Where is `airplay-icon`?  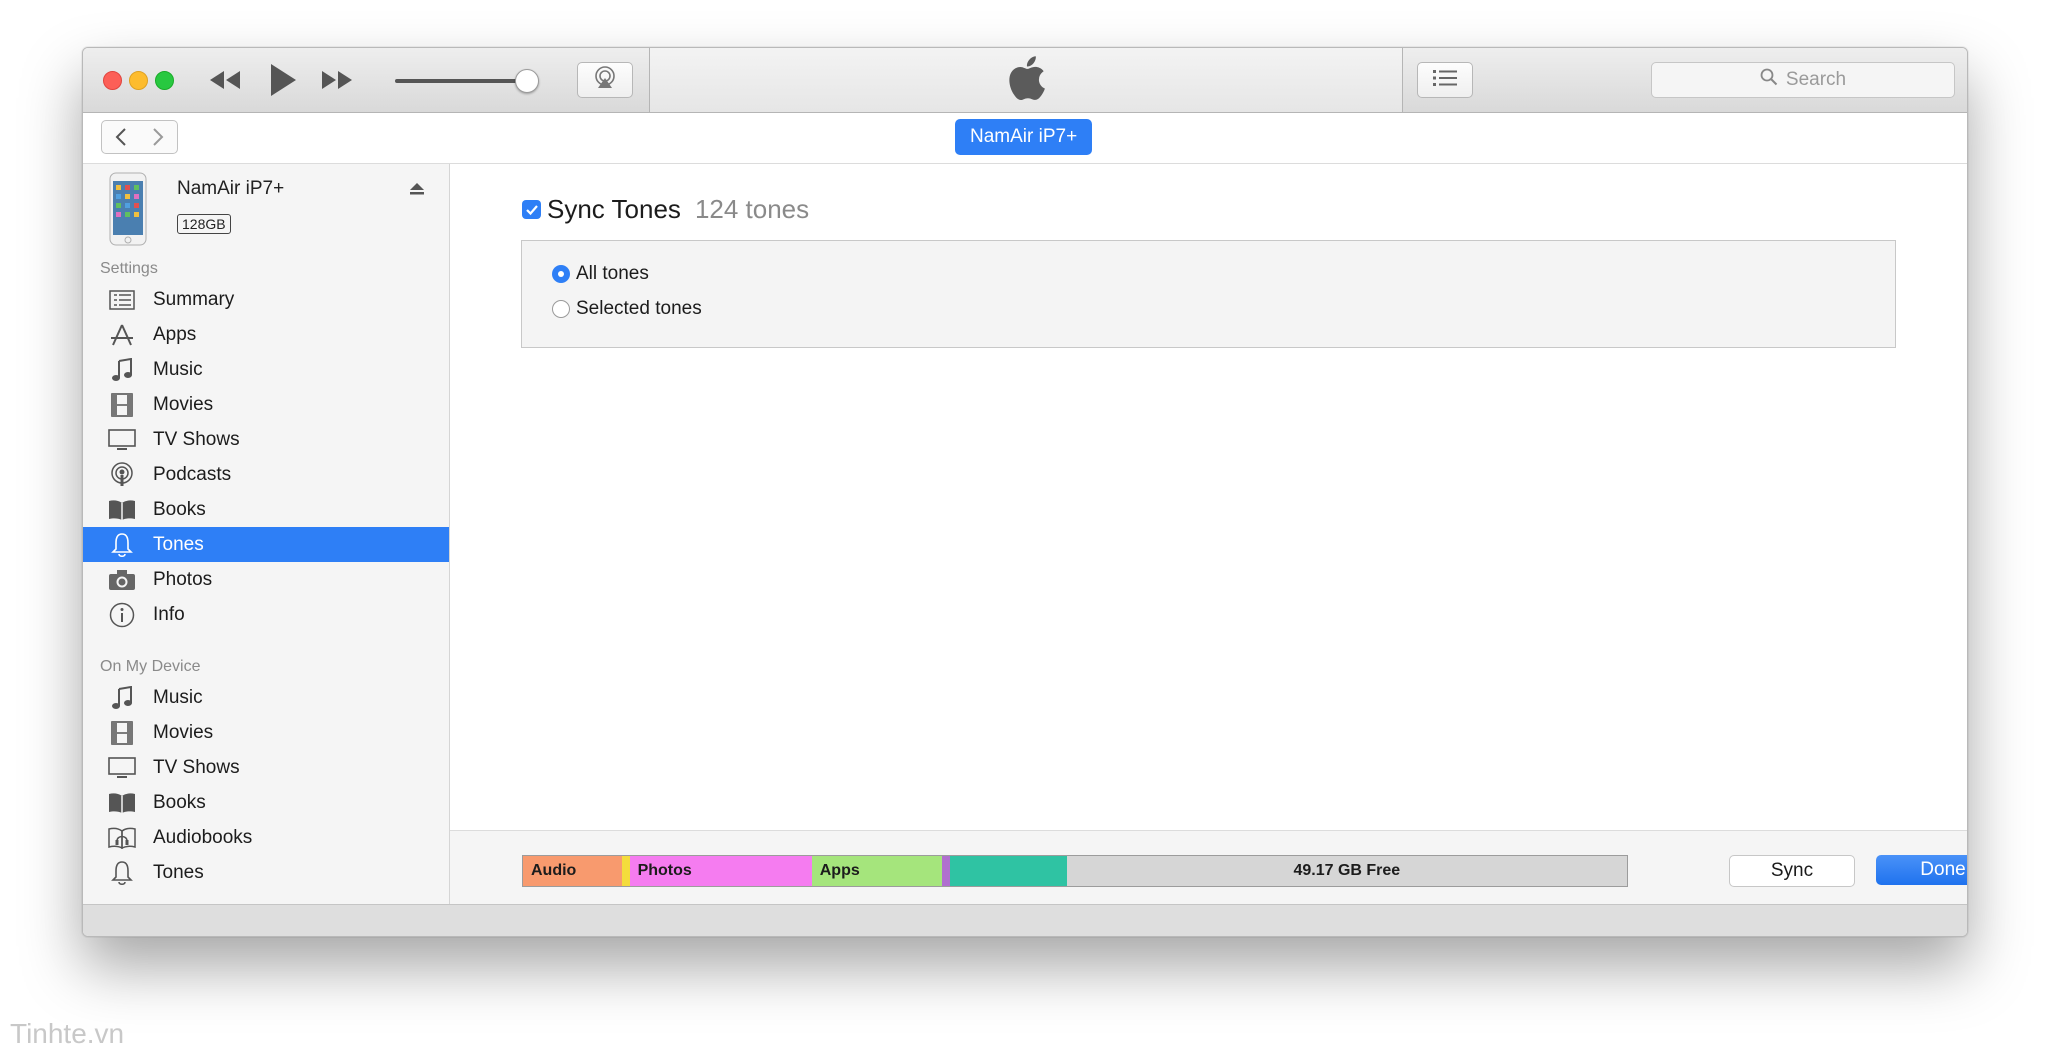
airplay-icon is located at coordinates (605, 80).